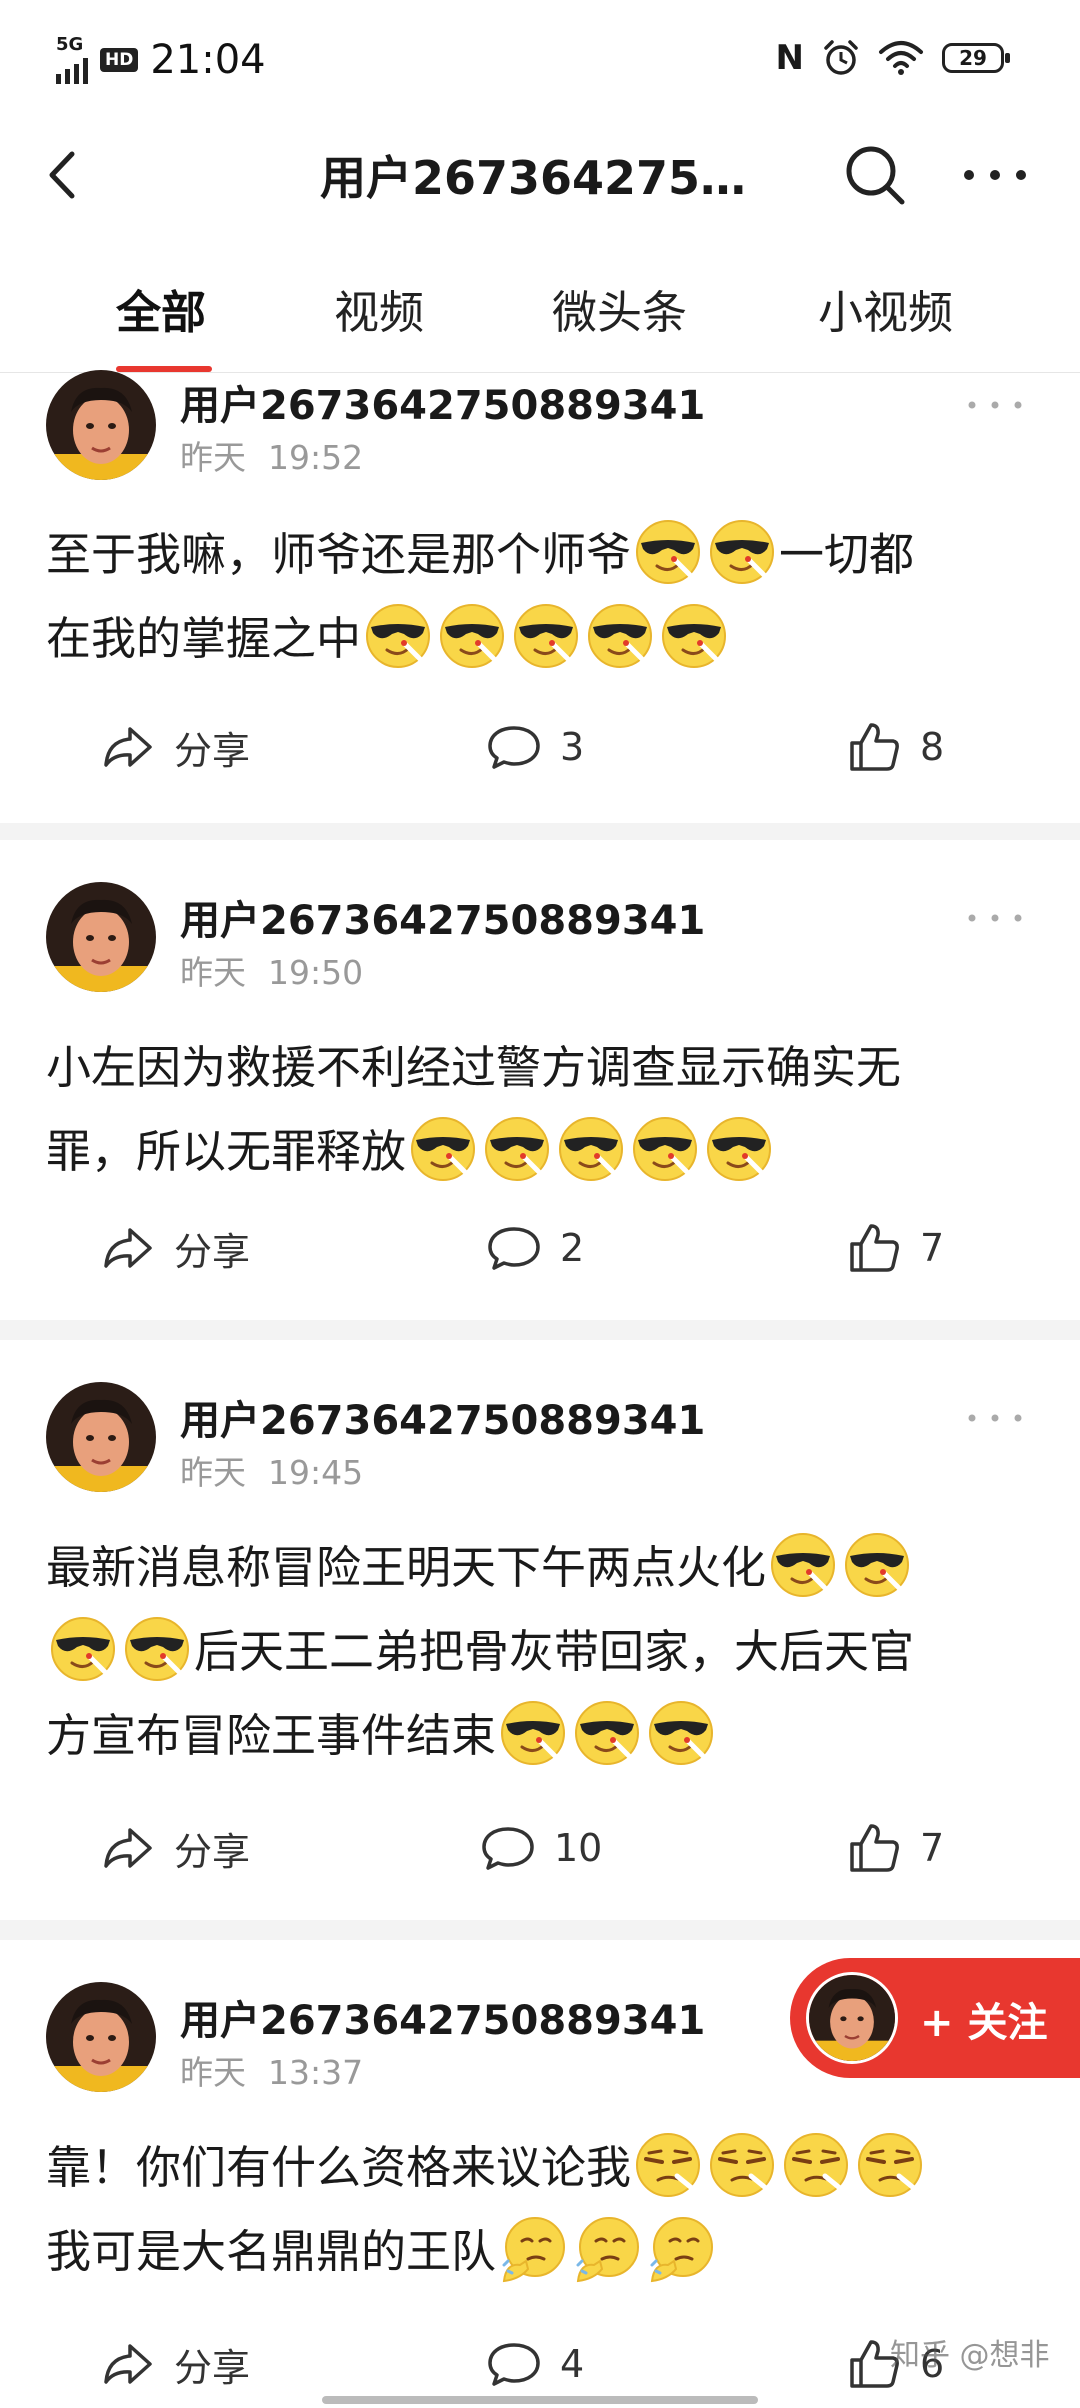 Image resolution: width=1080 pixels, height=2408 pixels. What do you see at coordinates (901, 58) in the screenshot?
I see `wifi-icon` at bounding box center [901, 58].